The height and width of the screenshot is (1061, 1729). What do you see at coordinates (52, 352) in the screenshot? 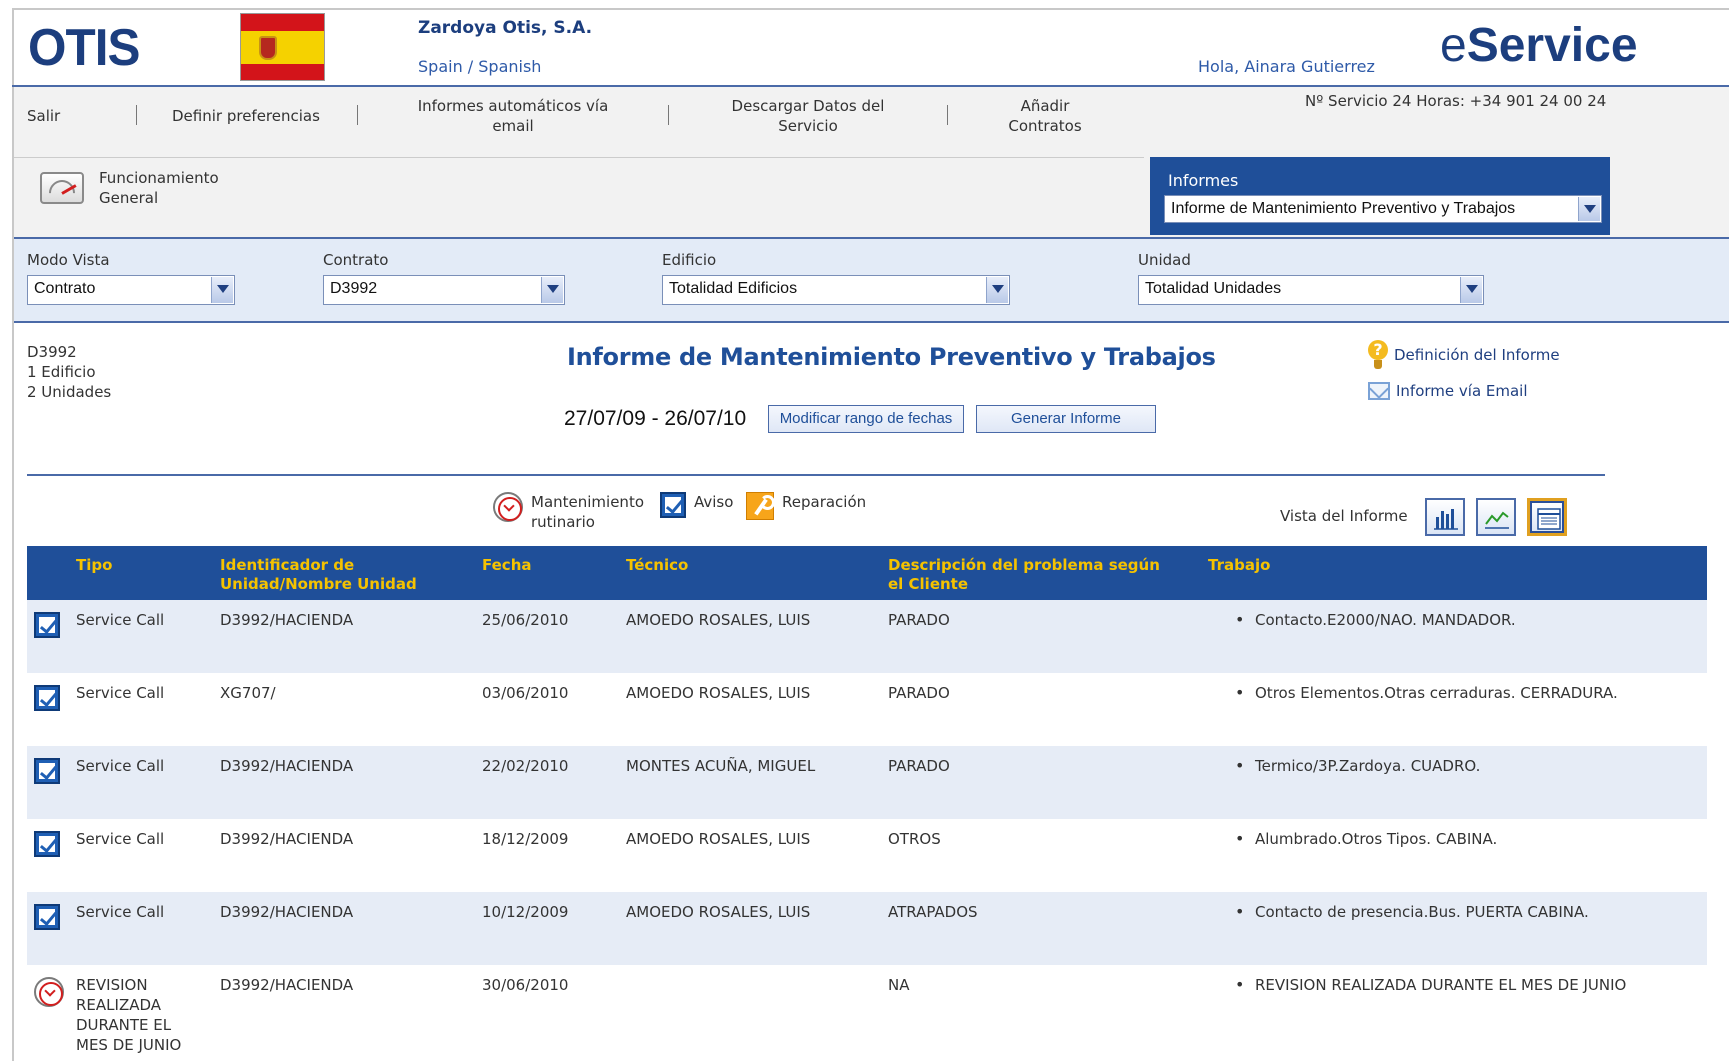
I see `summary-contract: D3992` at bounding box center [52, 352].